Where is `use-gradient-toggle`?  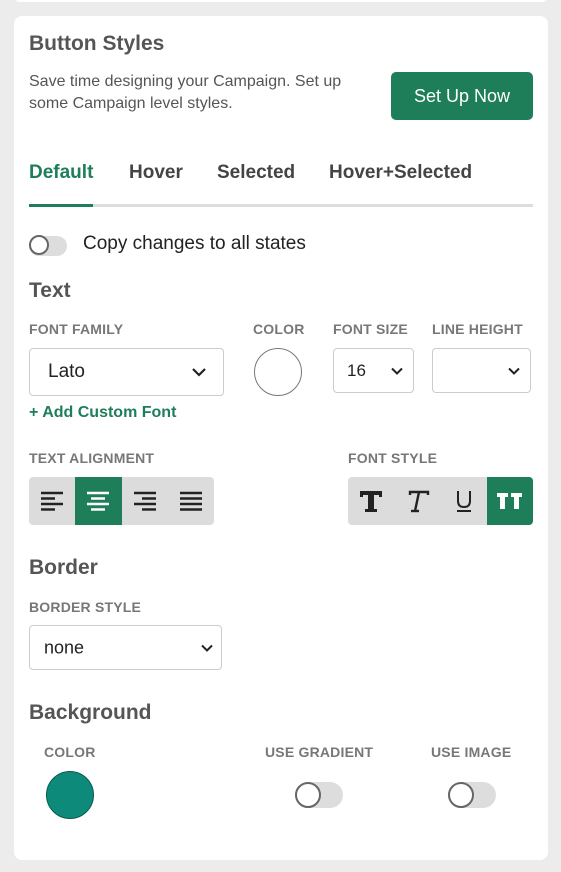
use-gradient-toggle is located at coordinates (319, 795).